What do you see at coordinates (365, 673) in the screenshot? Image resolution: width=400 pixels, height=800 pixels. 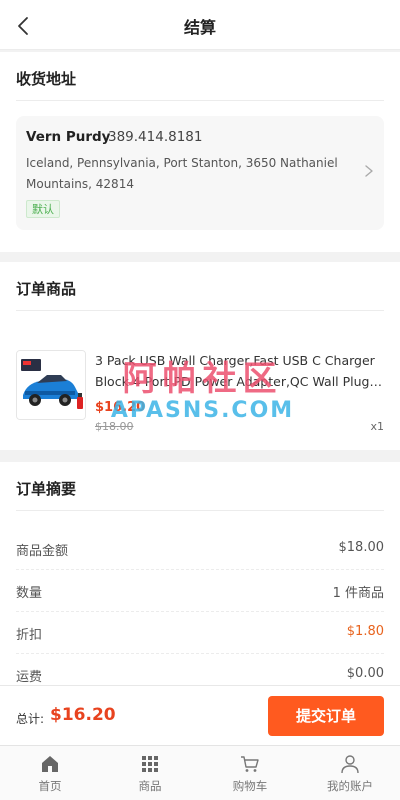 I see `summary-value: $0.00` at bounding box center [365, 673].